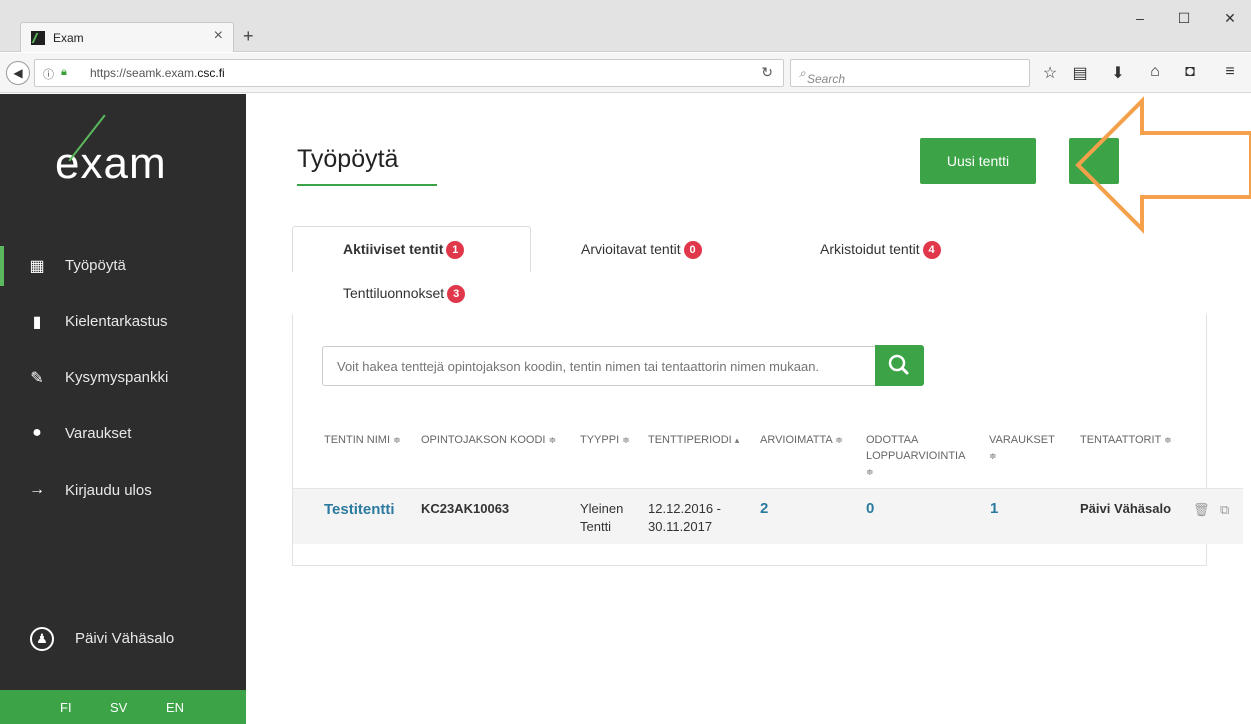  I want to click on exam-name-link: Testitentti, so click(359, 510).